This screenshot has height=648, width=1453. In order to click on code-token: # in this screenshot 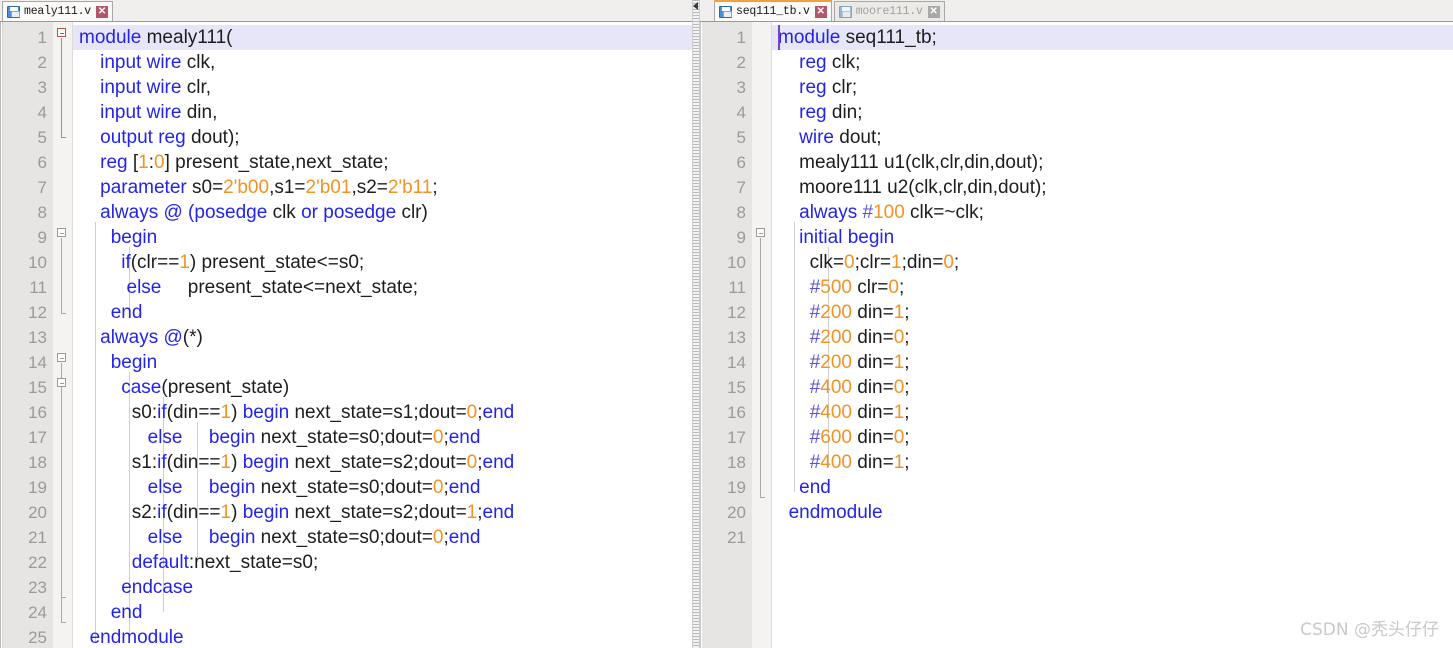, I will do `click(815, 412)`.